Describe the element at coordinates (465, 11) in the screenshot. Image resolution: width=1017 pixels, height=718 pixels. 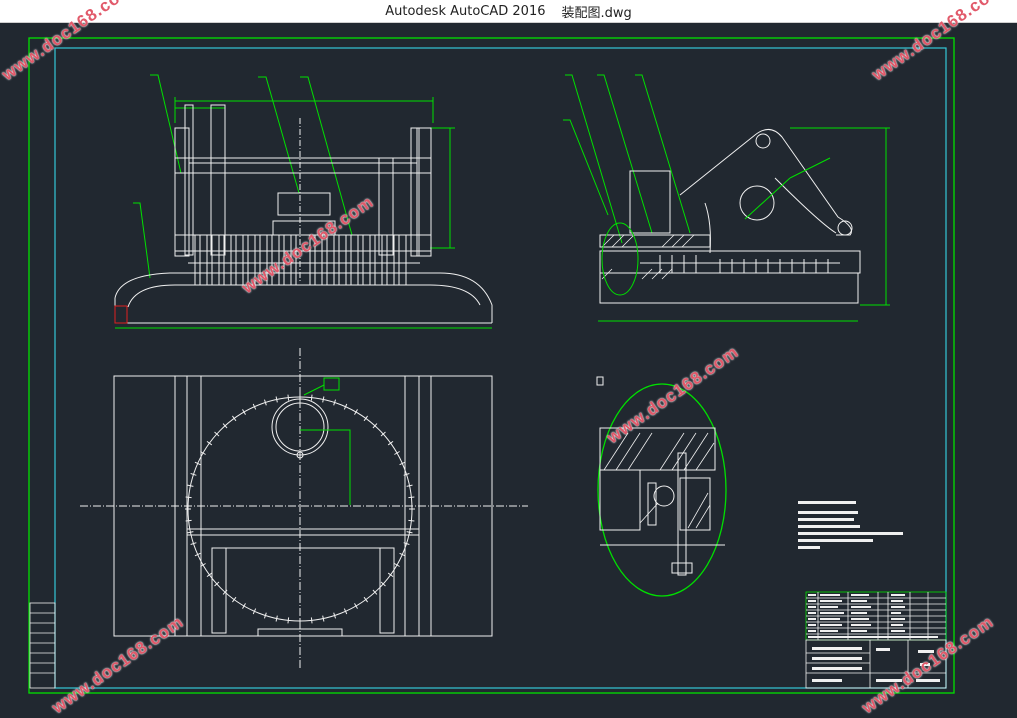
I see `app-title: Autodesk AutoCAD 2016` at that location.